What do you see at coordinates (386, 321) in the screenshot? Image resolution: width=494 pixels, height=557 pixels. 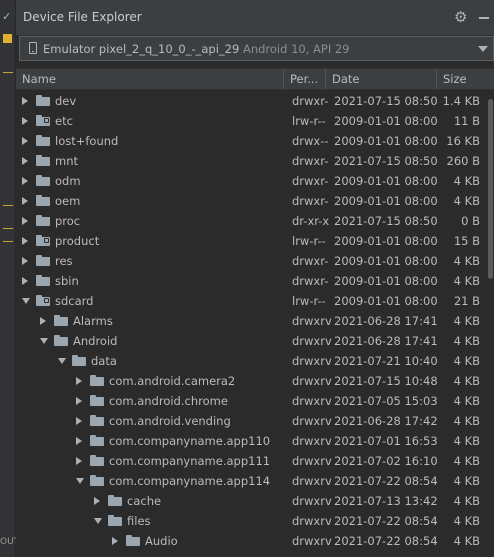 I see `file-date: 2021-06-28 17:41` at bounding box center [386, 321].